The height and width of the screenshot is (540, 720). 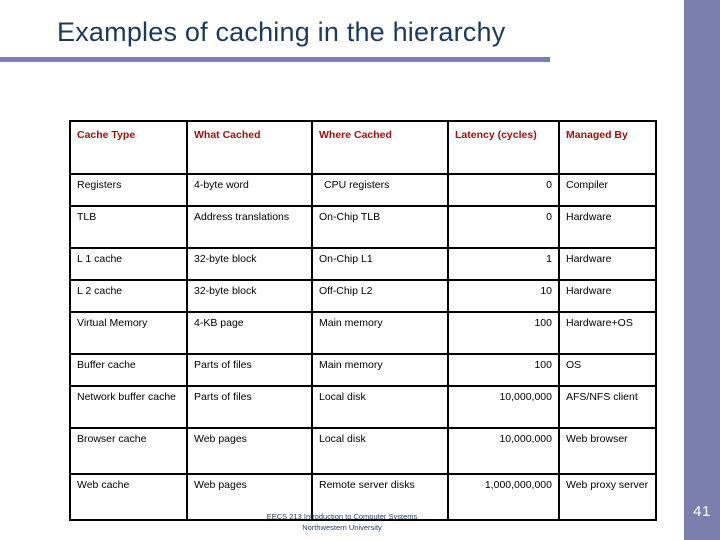 What do you see at coordinates (380, 296) in the screenshot?
I see `cell-where-cached: Off-Chip L2` at bounding box center [380, 296].